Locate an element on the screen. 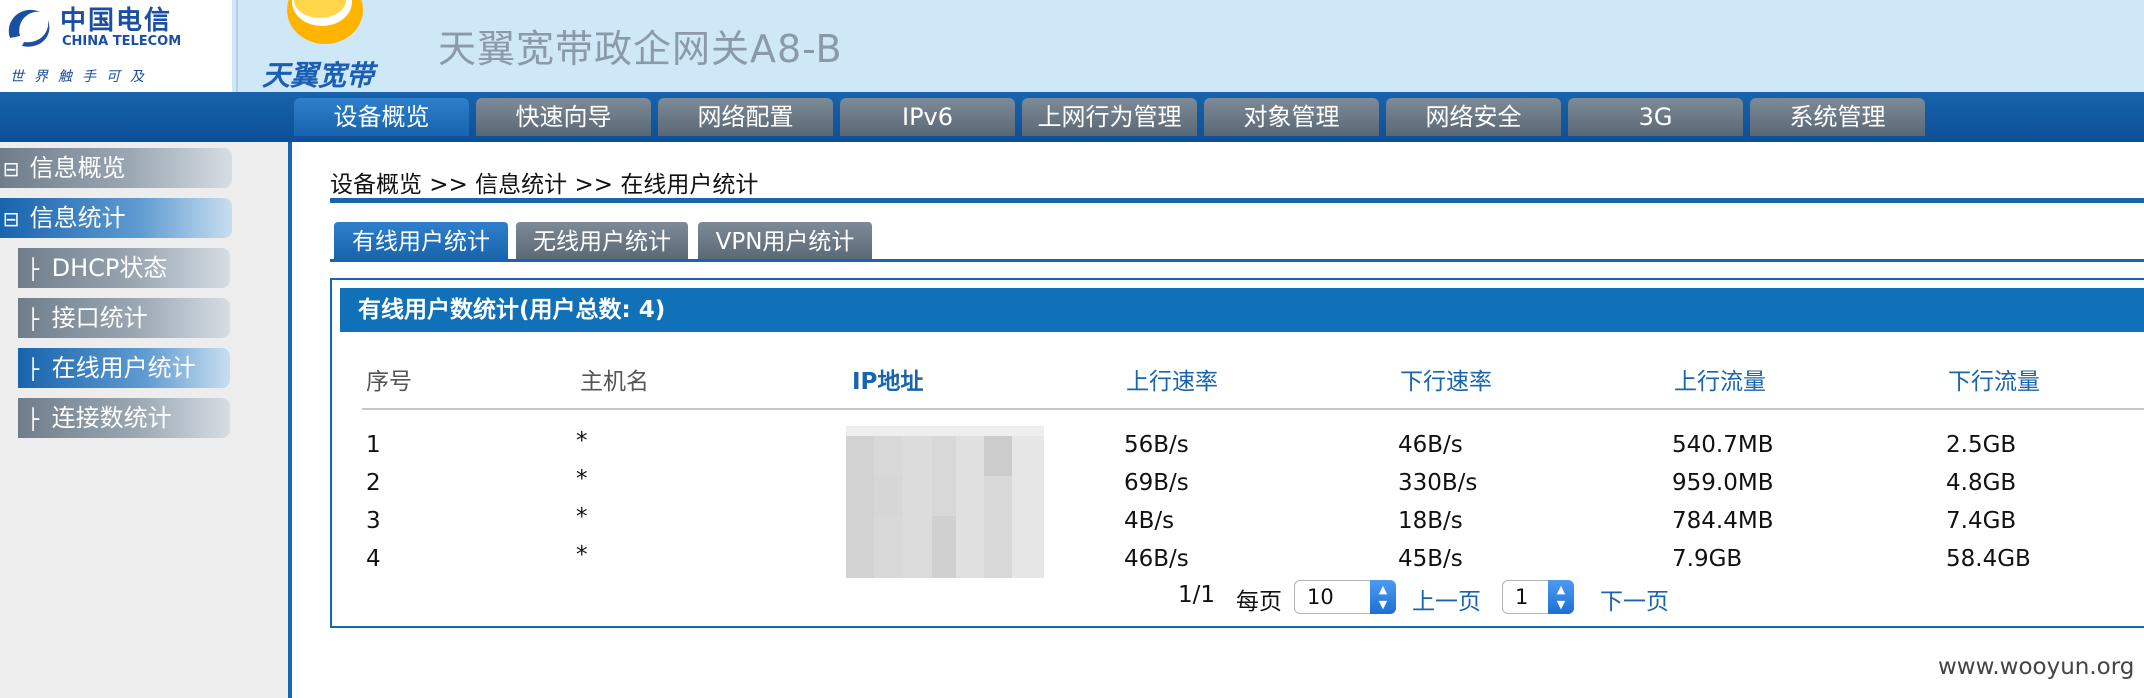 Image resolution: width=2144 pixels, height=698 pixels. sidebar-item-connection-statistics: ├ 连接数统计 is located at coordinates (124, 418).